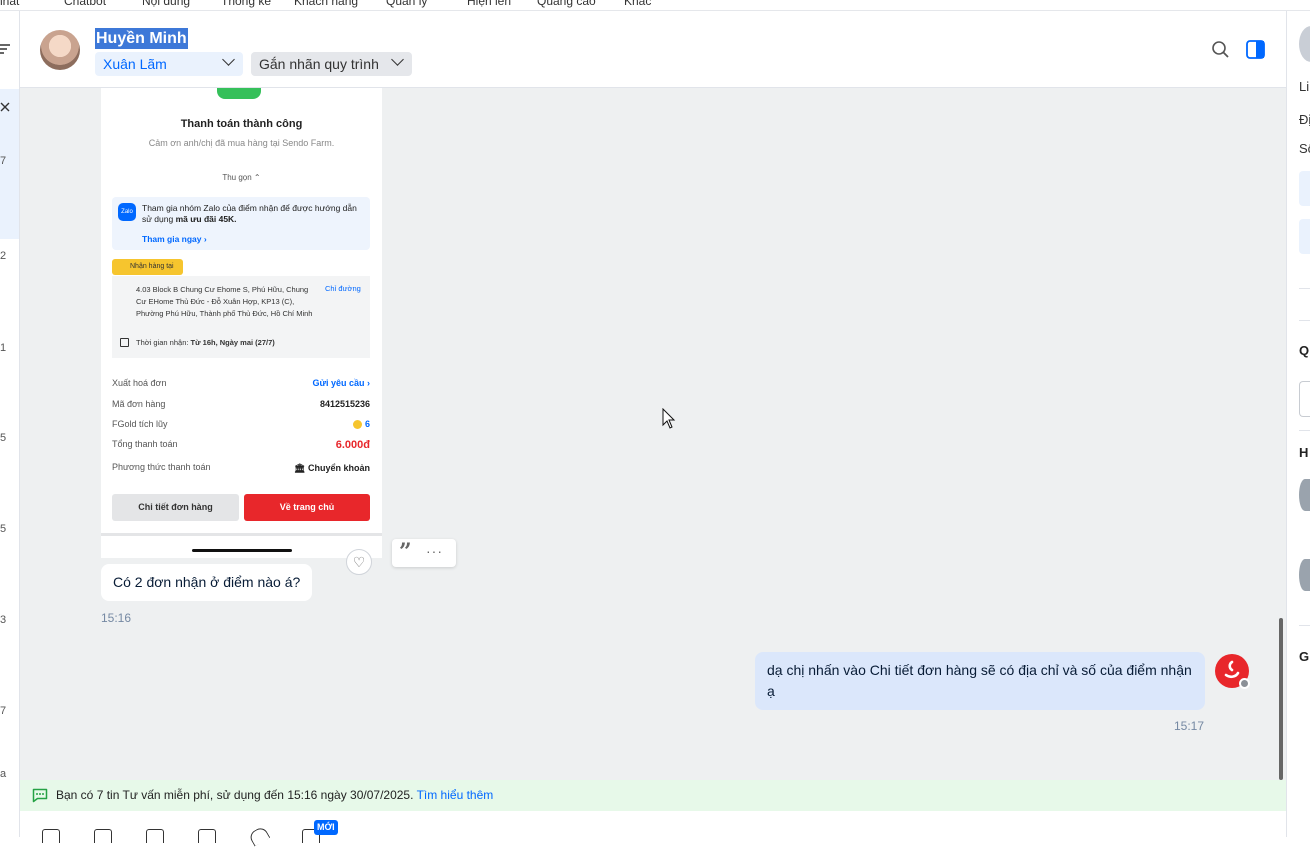 The width and height of the screenshot is (1310, 847). What do you see at coordinates (175, 507) in the screenshot?
I see `order-detail-button: Chi tiết đơn hàng` at bounding box center [175, 507].